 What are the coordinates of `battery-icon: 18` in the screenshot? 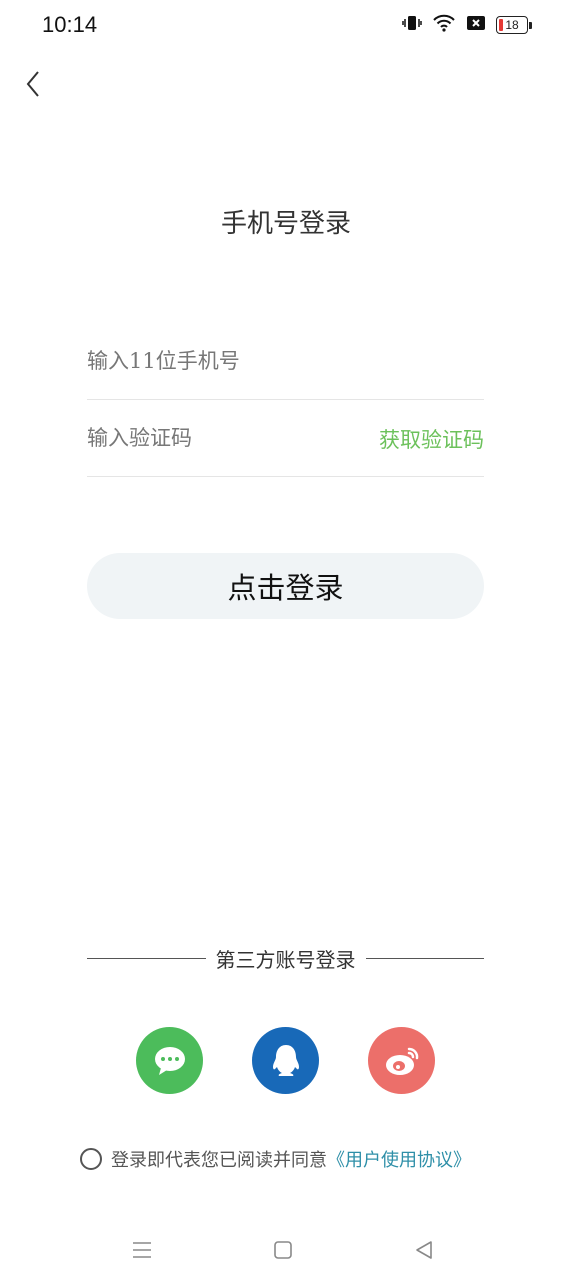 It's located at (514, 25).